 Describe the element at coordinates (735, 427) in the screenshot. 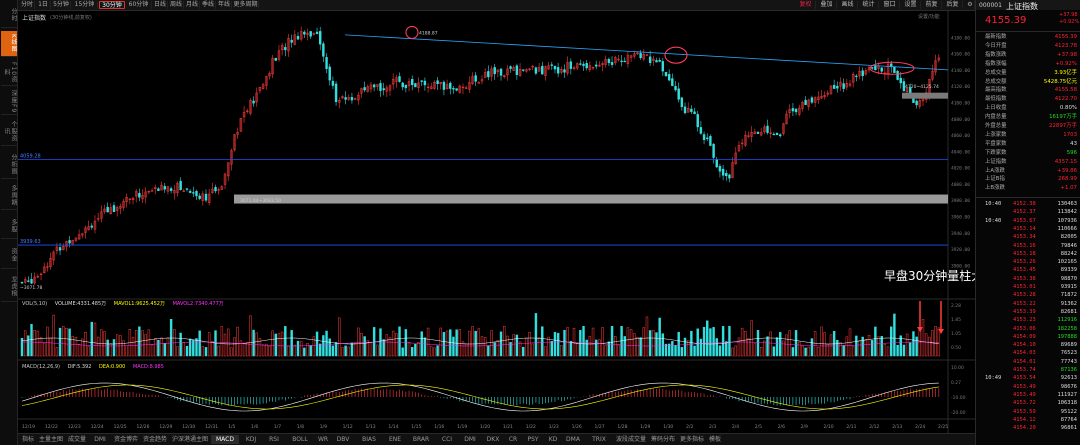

I see `date-label: 2/4` at that location.